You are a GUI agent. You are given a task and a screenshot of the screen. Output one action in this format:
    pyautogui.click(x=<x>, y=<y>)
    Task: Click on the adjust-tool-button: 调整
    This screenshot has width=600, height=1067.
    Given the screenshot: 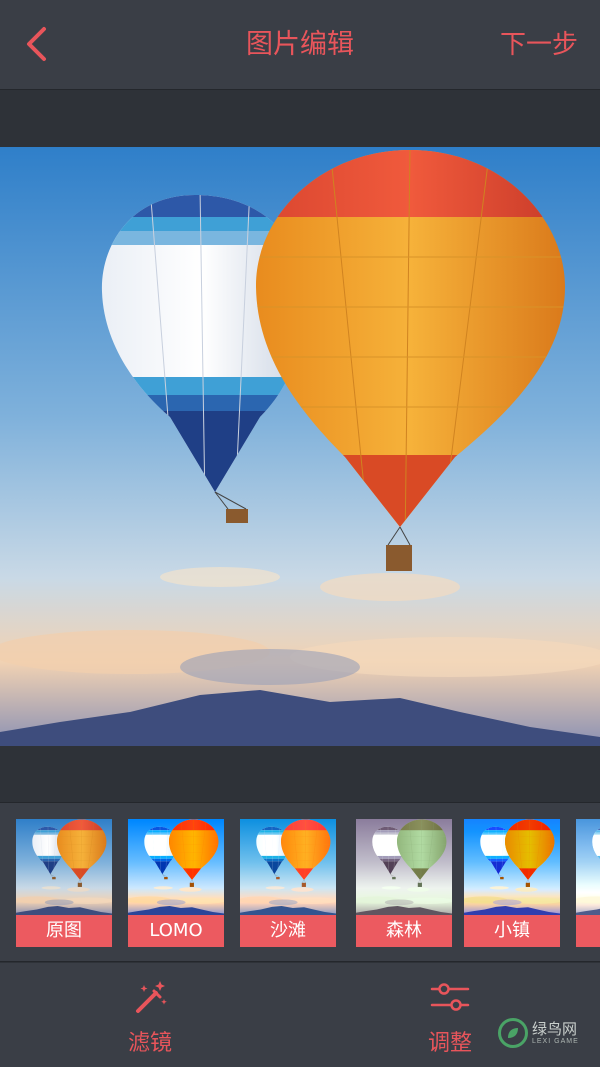 What is the action you would take?
    pyautogui.click(x=450, y=1017)
    